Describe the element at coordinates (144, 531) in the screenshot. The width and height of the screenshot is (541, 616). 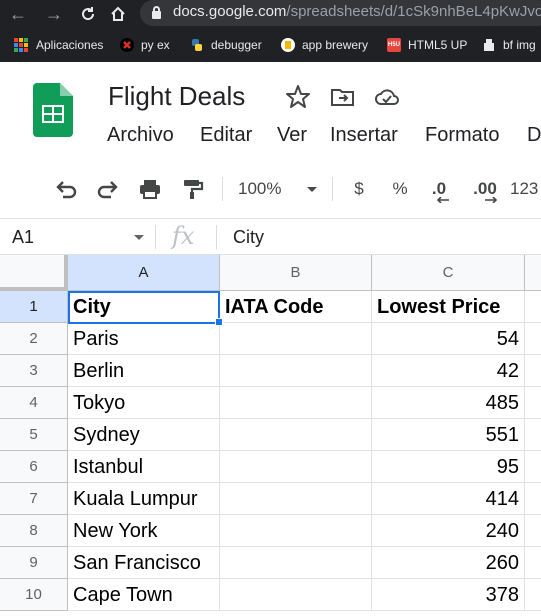
I see `cell-a: New York` at that location.